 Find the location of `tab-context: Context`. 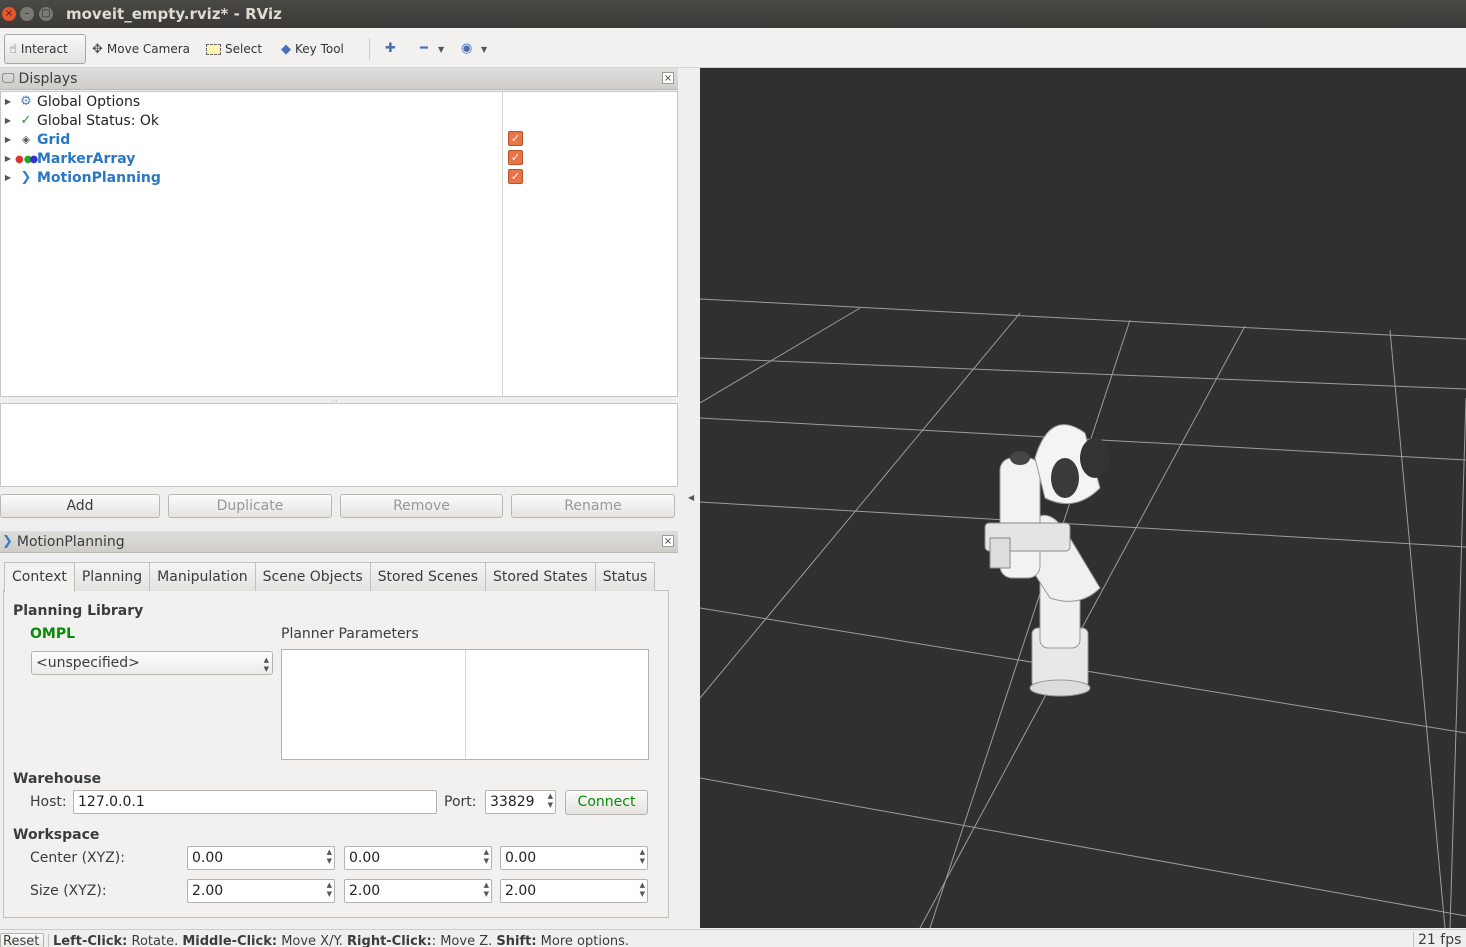

tab-context: Context is located at coordinates (39, 577).